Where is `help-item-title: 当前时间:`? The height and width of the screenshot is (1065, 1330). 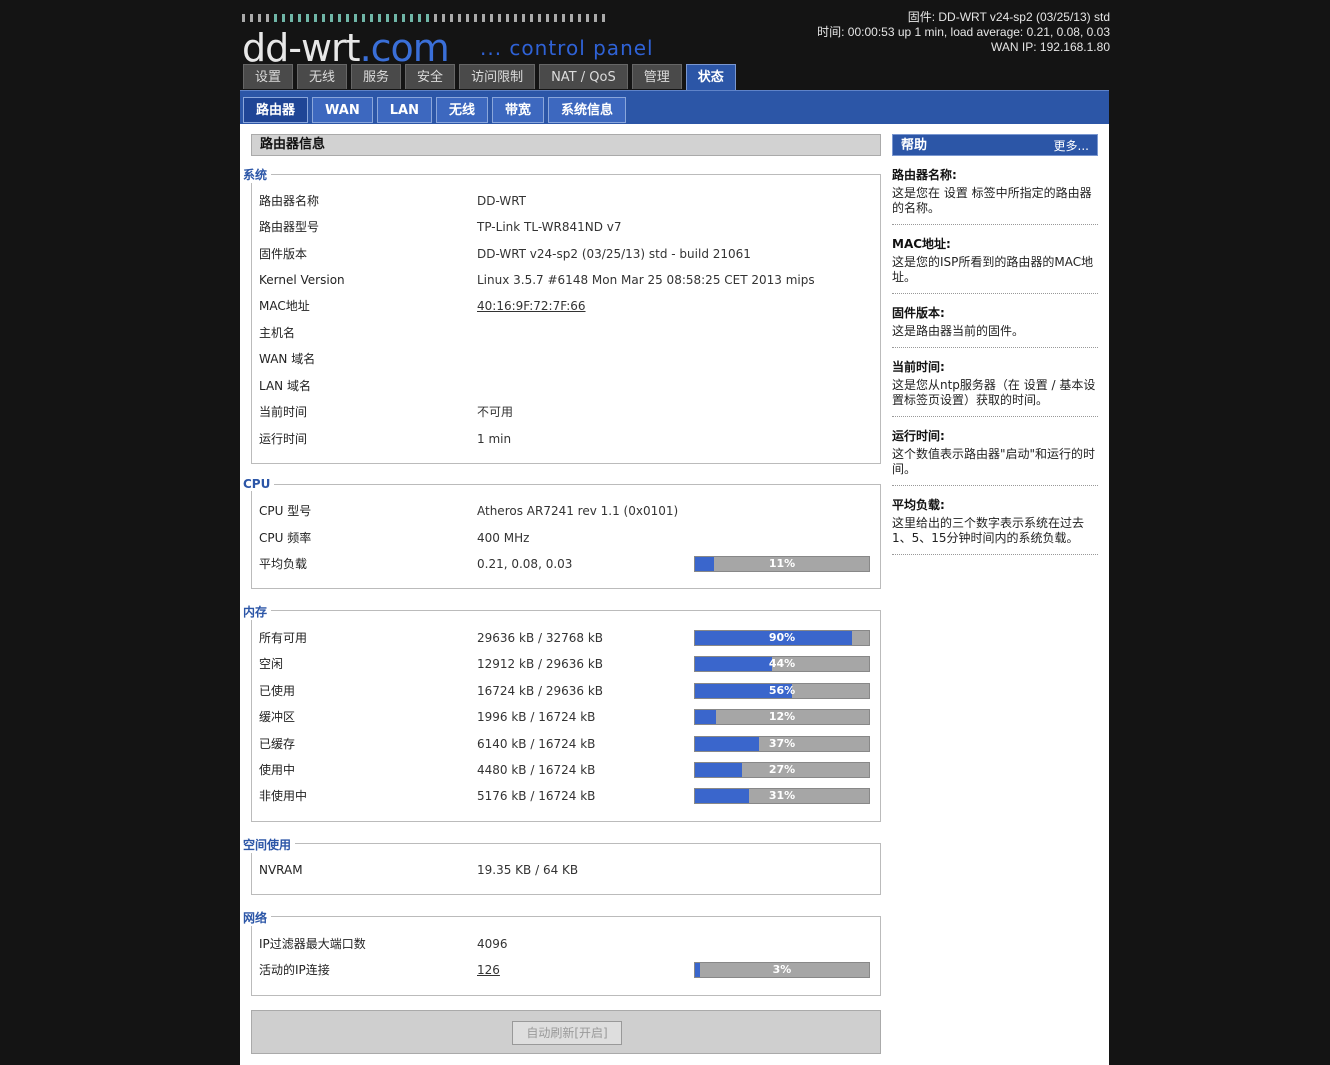
help-item-title: 当前时间: is located at coordinates (918, 367).